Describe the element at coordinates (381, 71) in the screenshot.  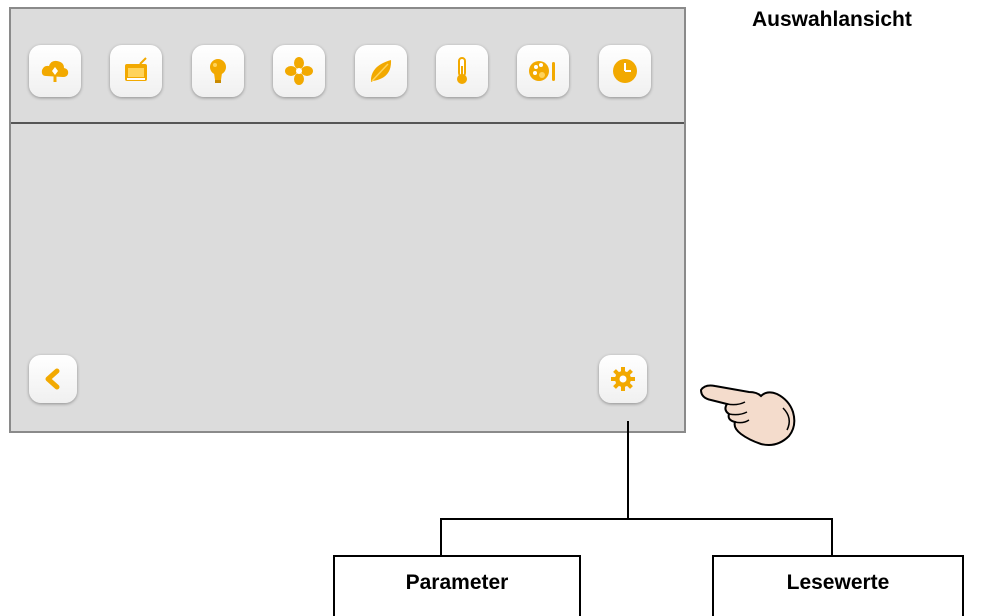
I see `leaf-icon` at that location.